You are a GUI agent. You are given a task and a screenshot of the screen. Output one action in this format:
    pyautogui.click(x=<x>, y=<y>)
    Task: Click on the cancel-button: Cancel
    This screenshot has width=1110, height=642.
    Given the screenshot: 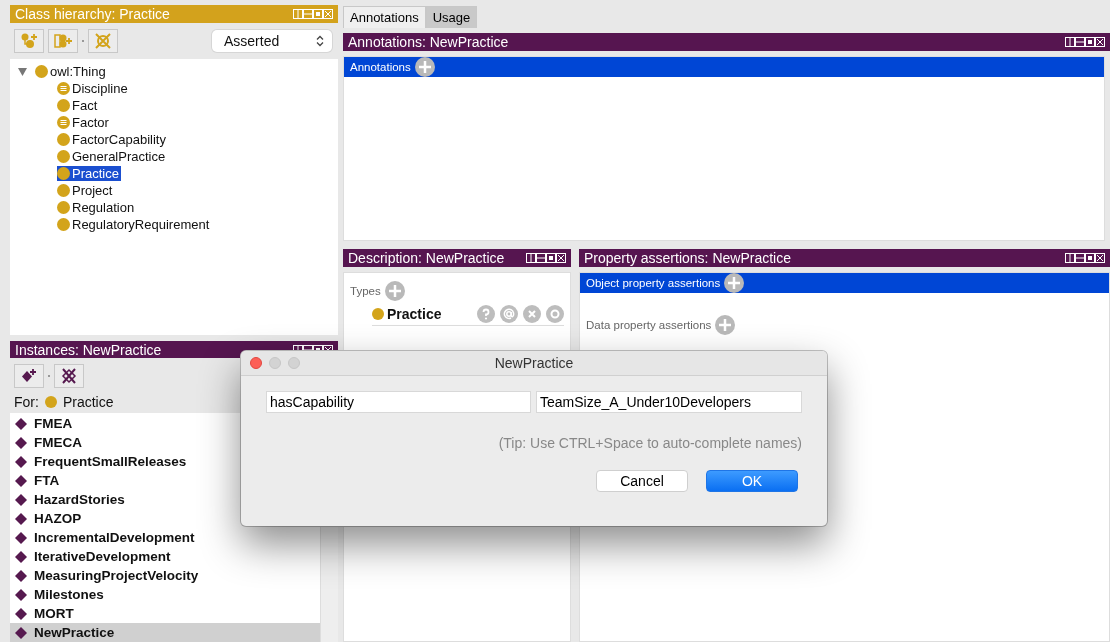 What is the action you would take?
    pyautogui.click(x=642, y=481)
    